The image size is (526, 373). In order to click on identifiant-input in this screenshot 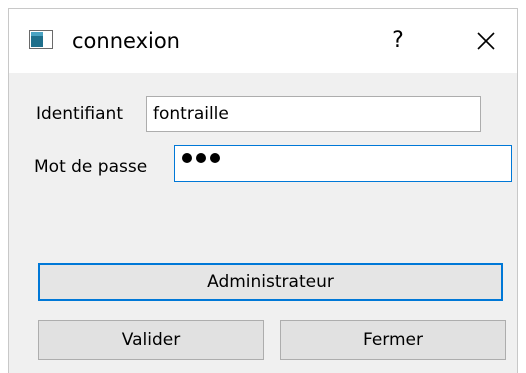, I will do `click(313, 114)`.